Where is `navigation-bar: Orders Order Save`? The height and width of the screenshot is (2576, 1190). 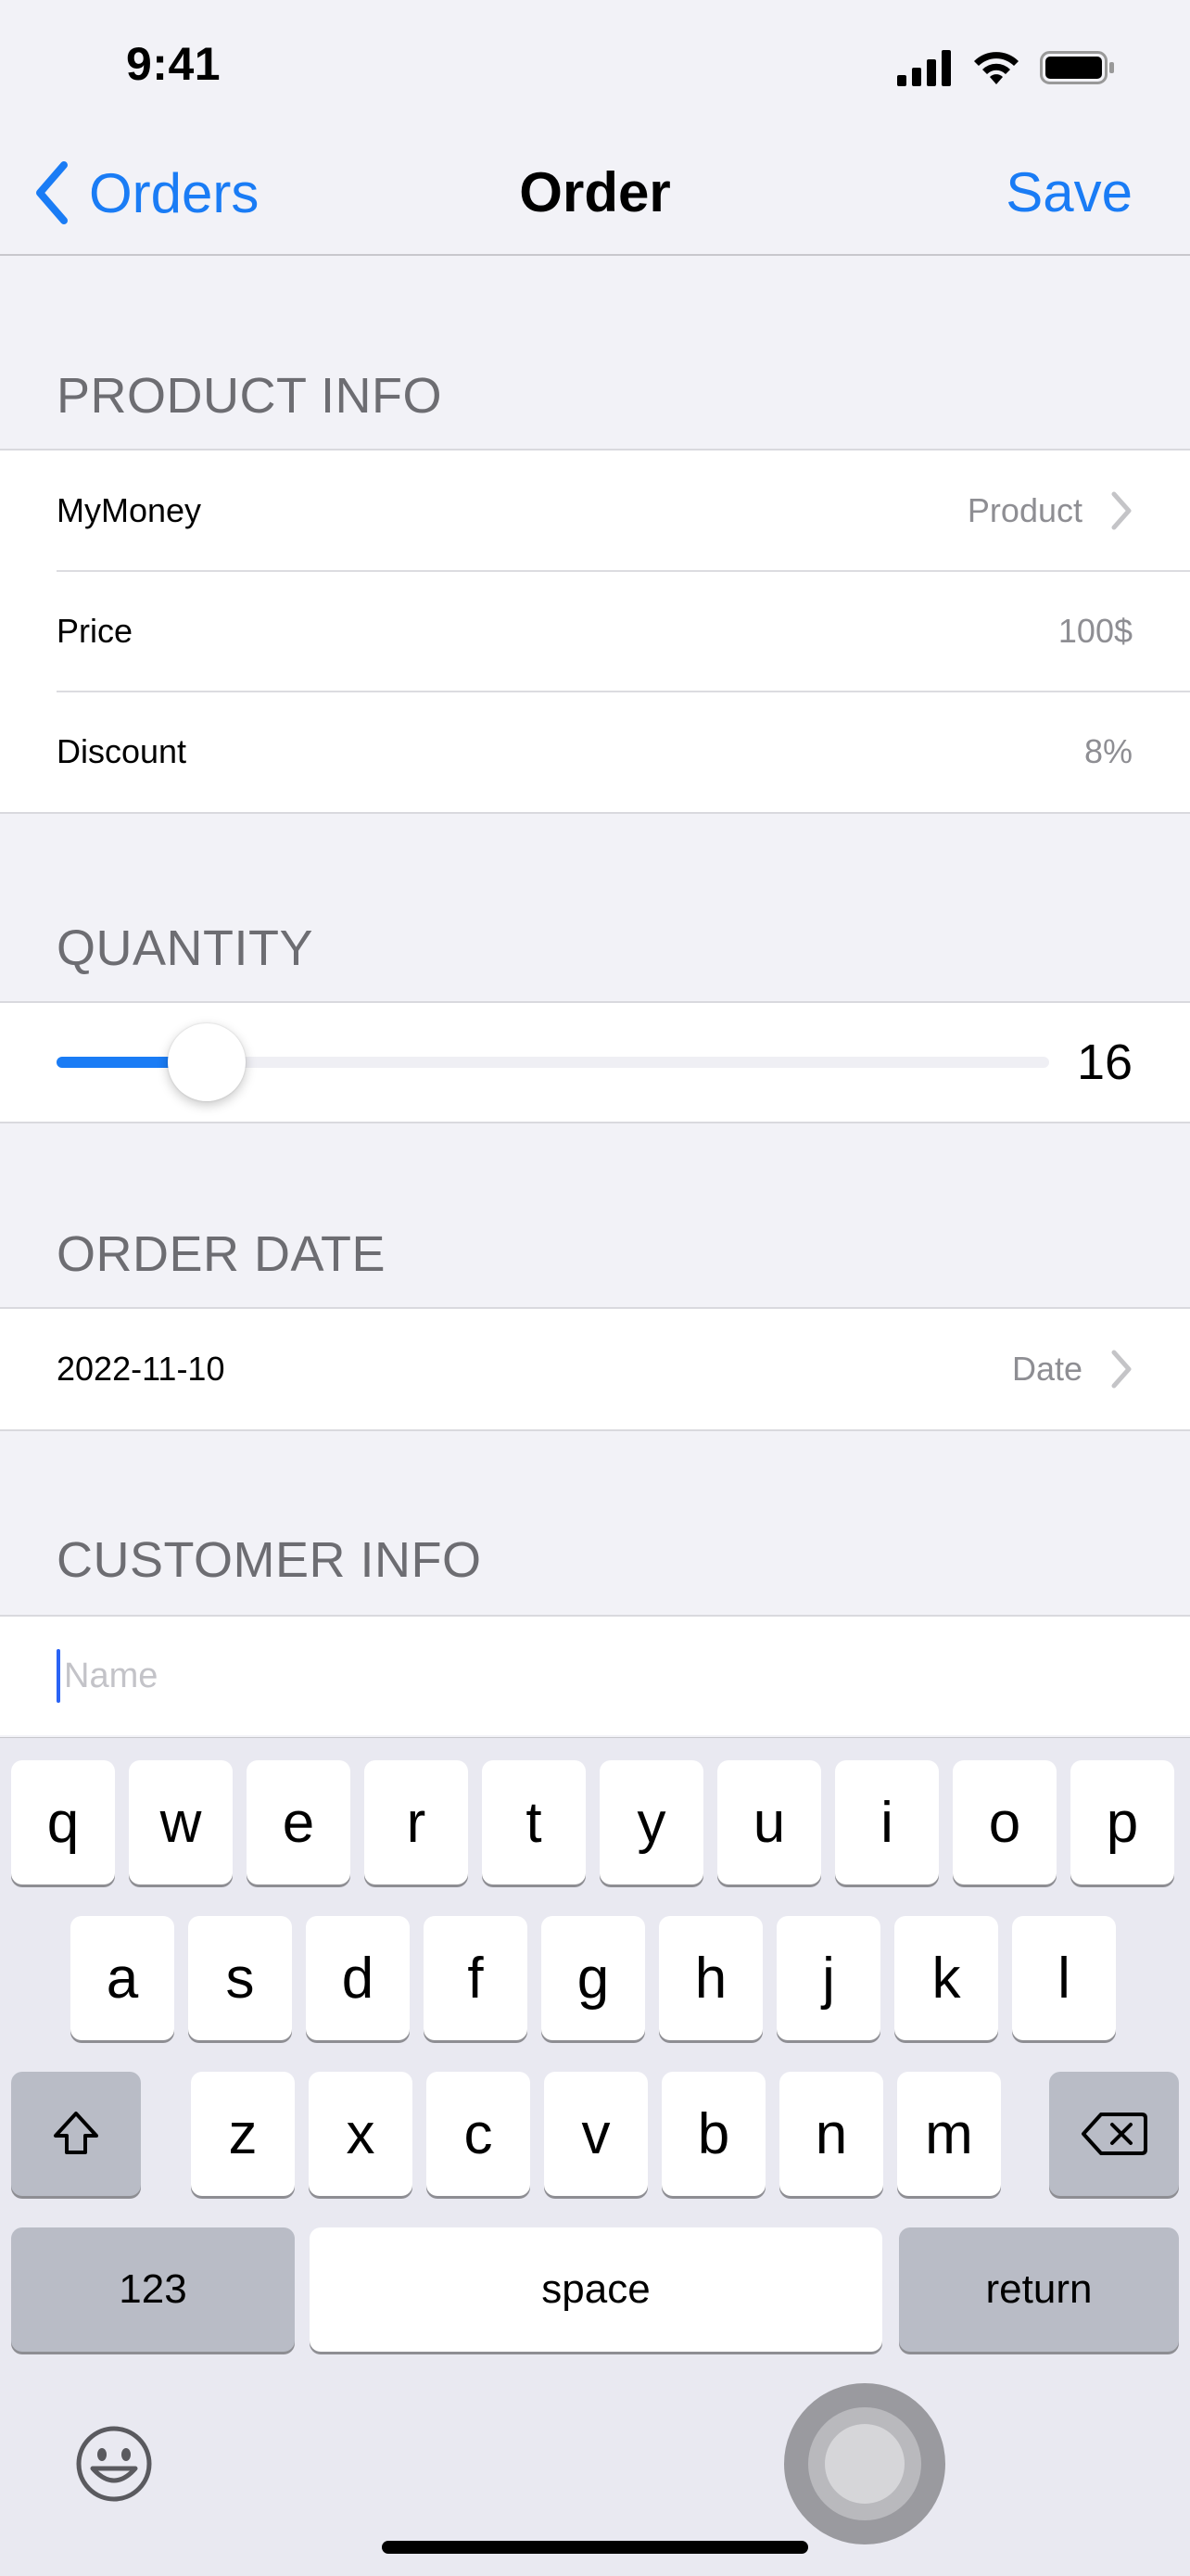
navigation-bar: Orders Order Save is located at coordinates (595, 193).